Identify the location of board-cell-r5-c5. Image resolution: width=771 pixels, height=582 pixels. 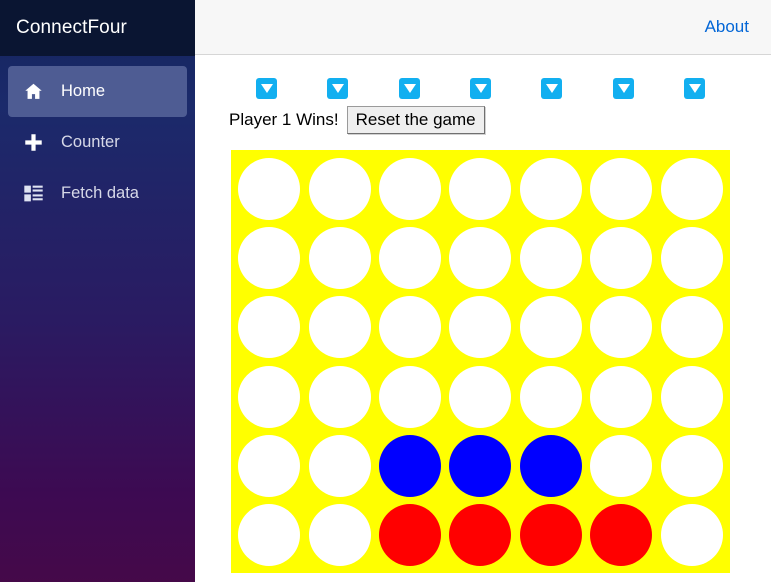
(551, 465).